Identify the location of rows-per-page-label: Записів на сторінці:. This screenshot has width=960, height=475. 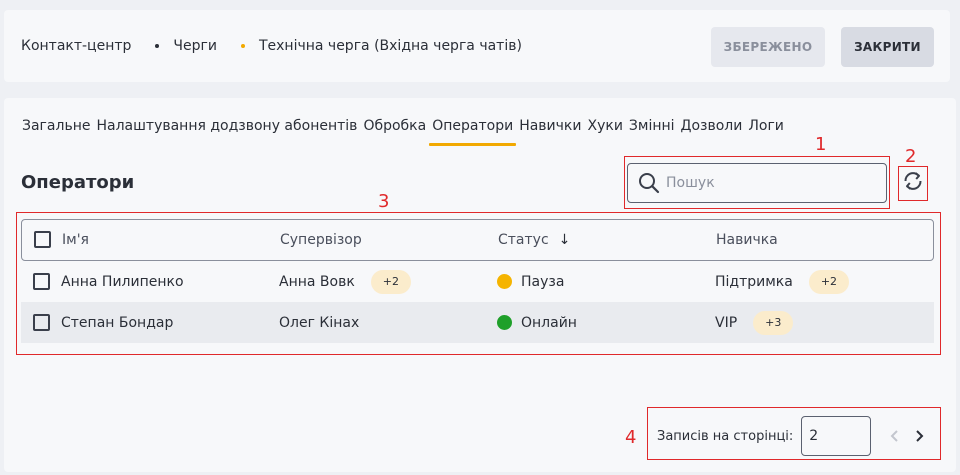
(725, 436).